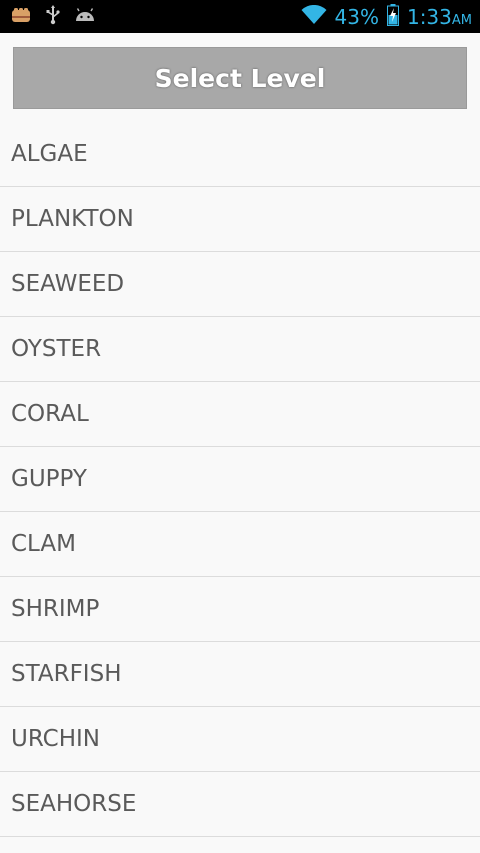 Image resolution: width=480 pixels, height=853 pixels. What do you see at coordinates (21, 17) in the screenshot?
I see `fist-icon` at bounding box center [21, 17].